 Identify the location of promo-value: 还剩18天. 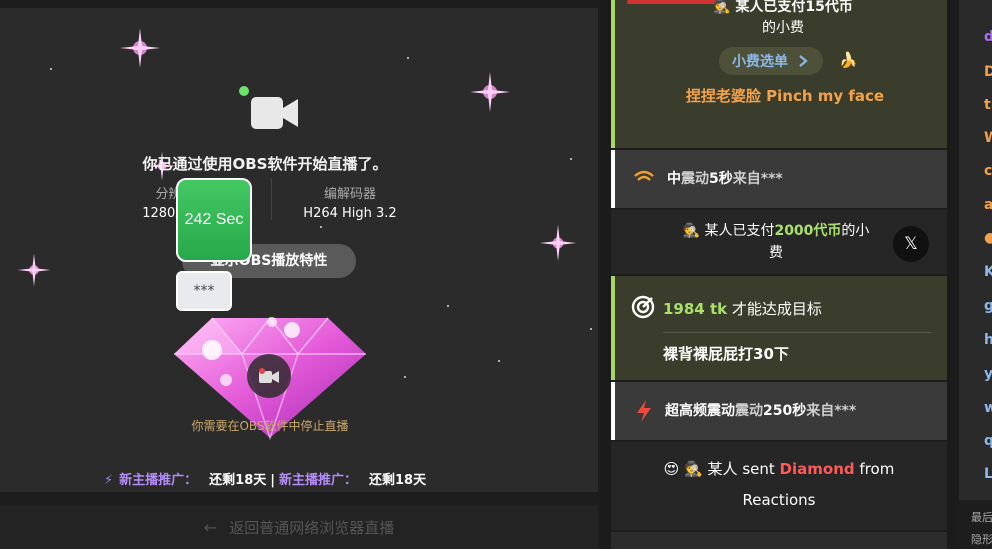
(238, 480).